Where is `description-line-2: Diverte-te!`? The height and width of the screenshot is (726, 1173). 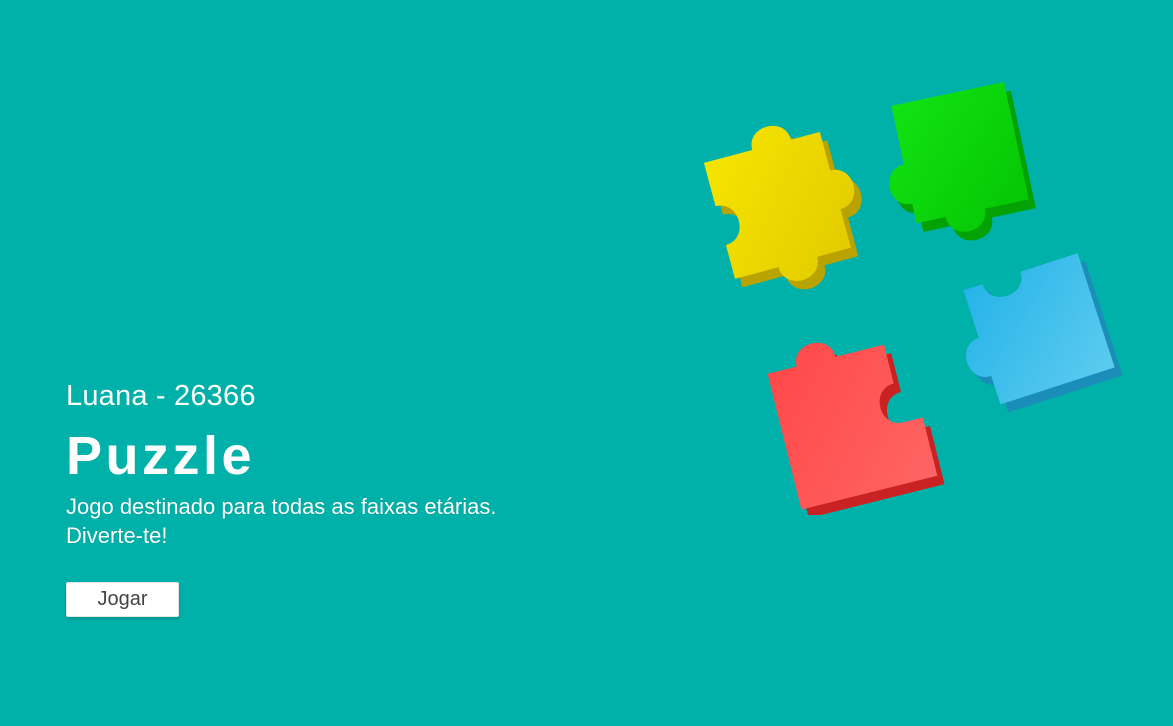
description-line-2: Diverte-te! is located at coordinates (117, 535).